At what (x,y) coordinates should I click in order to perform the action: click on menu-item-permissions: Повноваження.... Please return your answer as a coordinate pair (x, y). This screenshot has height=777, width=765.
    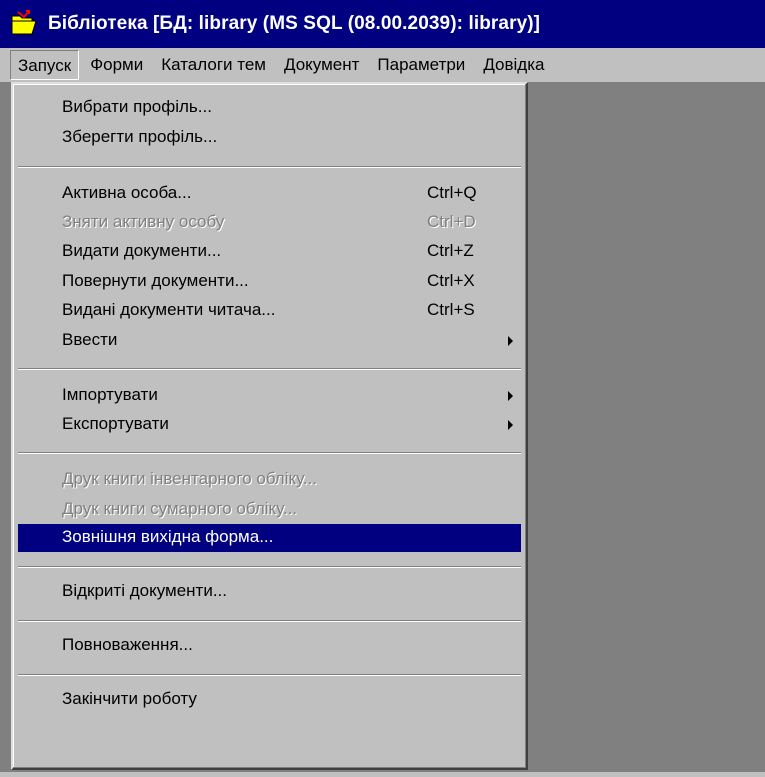
    Looking at the image, I should click on (269, 646).